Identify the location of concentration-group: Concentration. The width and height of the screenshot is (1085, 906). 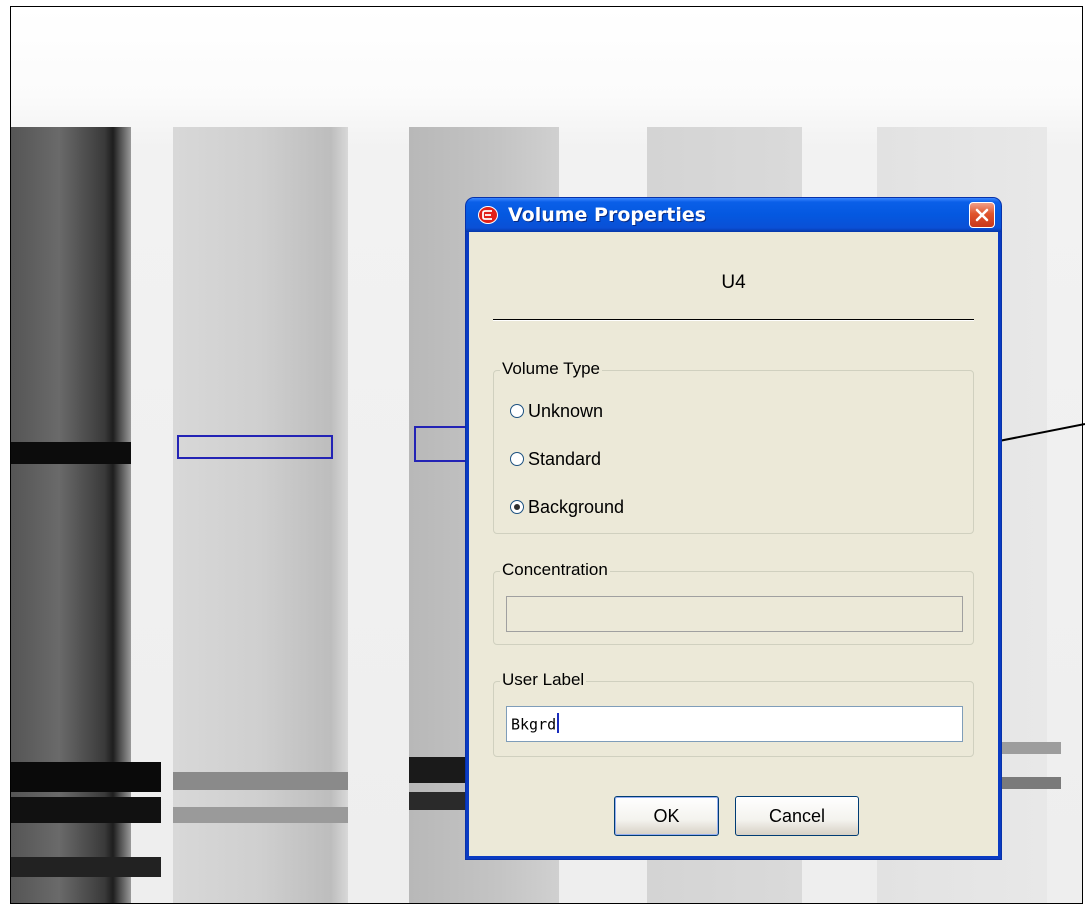
(733, 602).